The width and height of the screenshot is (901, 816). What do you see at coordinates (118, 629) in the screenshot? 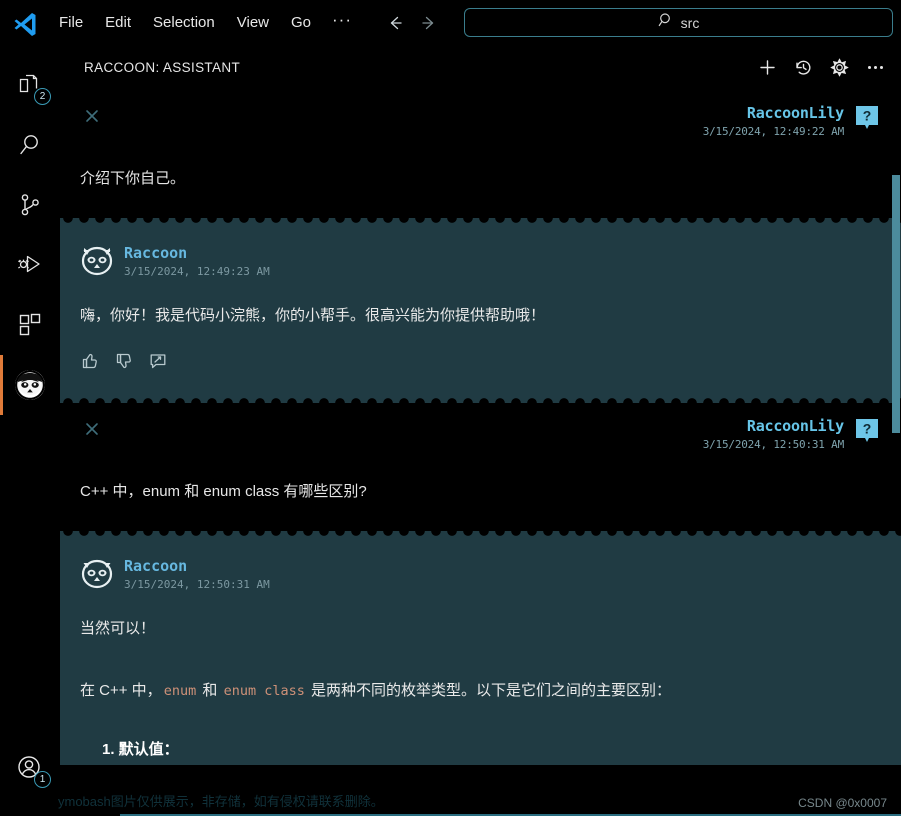
I see `assistant-paragraph: 当然可以！` at bounding box center [118, 629].